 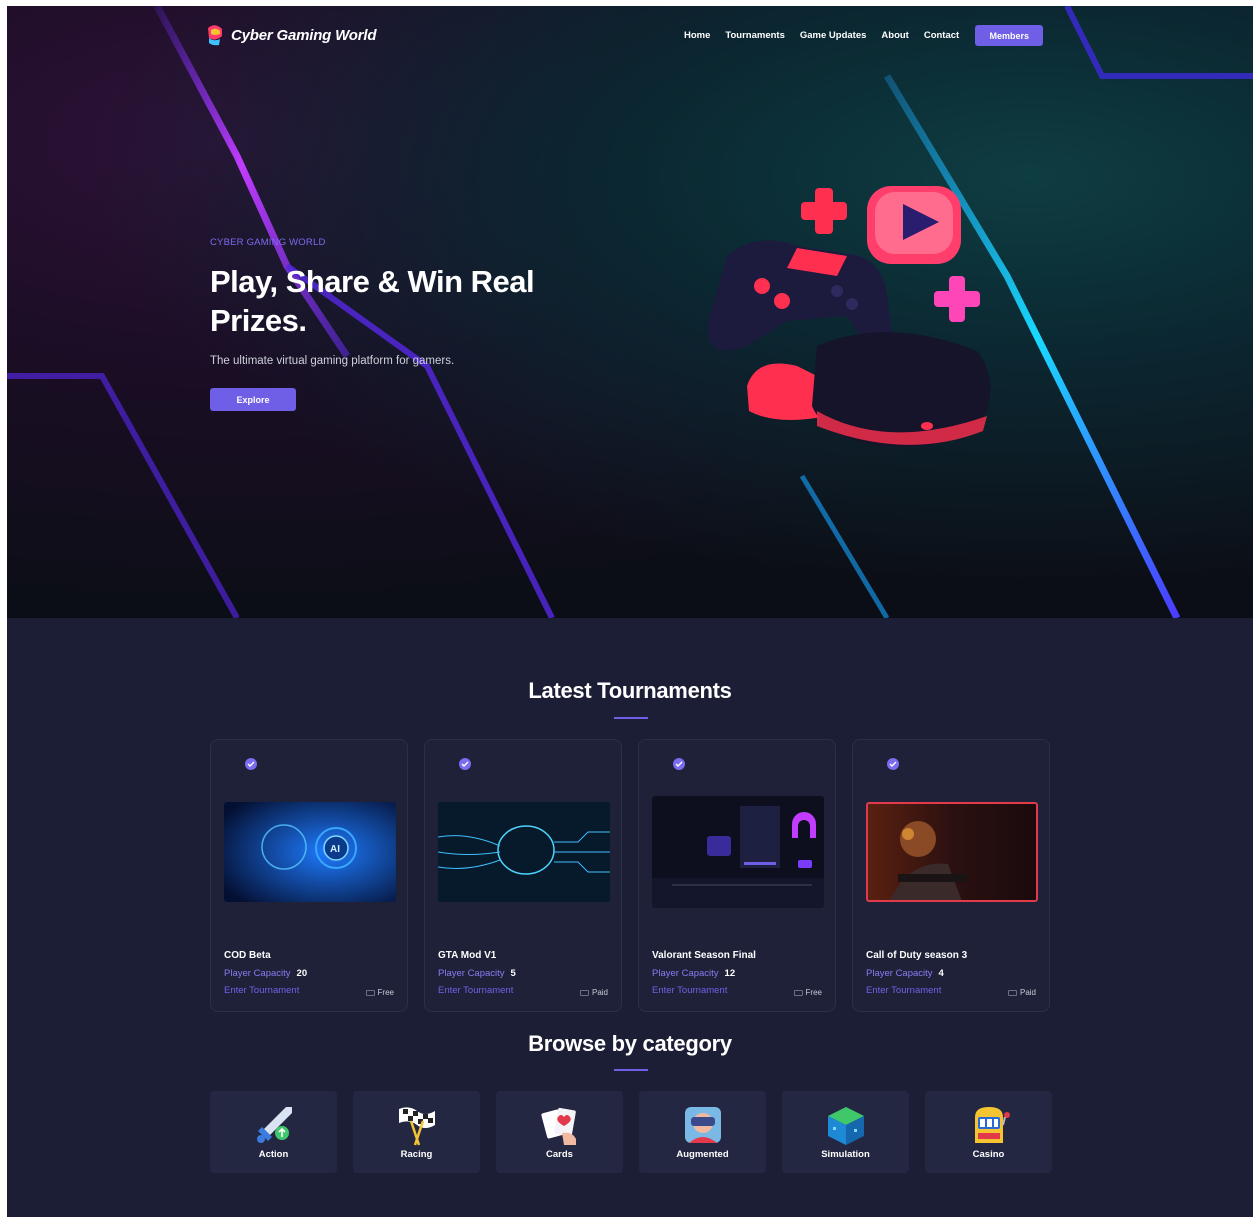 I want to click on explore-button: Explore, so click(x=253, y=399).